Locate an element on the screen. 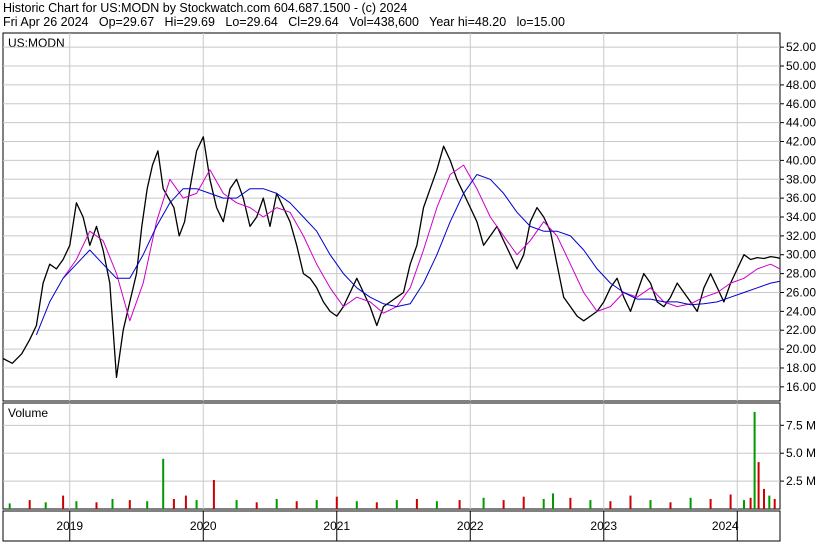 The width and height of the screenshot is (830, 543). year-axis is located at coordinates (391, 526).